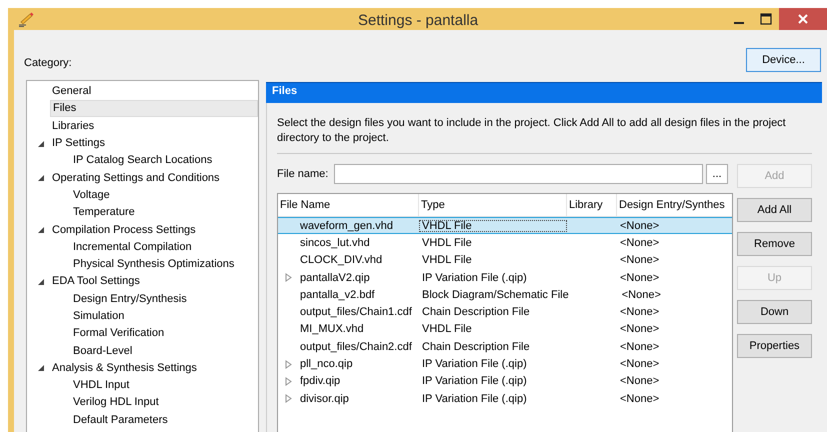 The image size is (827, 432). I want to click on tree-item: Operating Settings and Conditions, so click(136, 178).